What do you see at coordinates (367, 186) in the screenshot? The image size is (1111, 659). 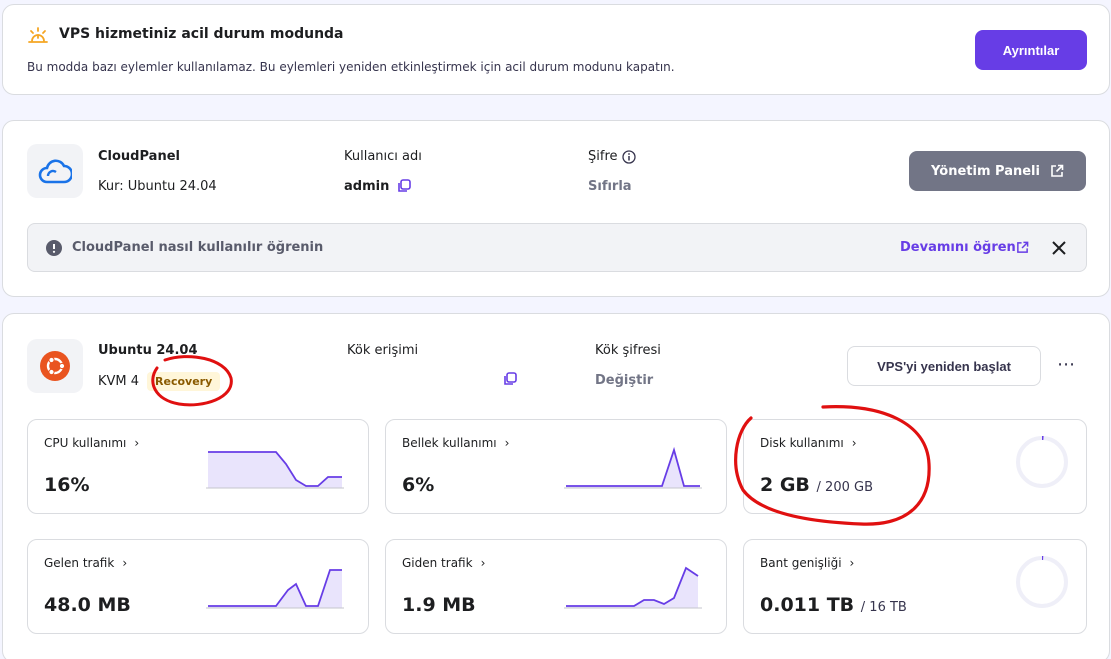 I see `username-value: admin` at bounding box center [367, 186].